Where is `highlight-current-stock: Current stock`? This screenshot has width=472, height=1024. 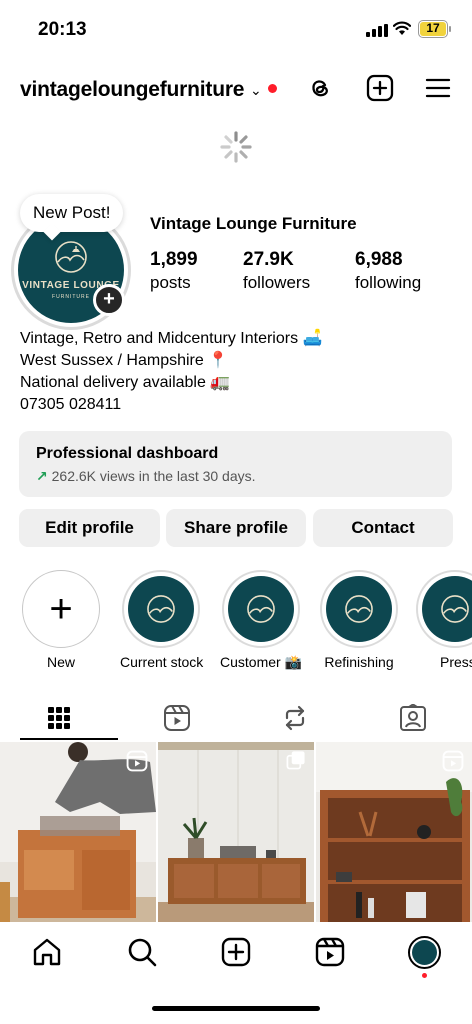 highlight-current-stock: Current stock is located at coordinates (162, 620).